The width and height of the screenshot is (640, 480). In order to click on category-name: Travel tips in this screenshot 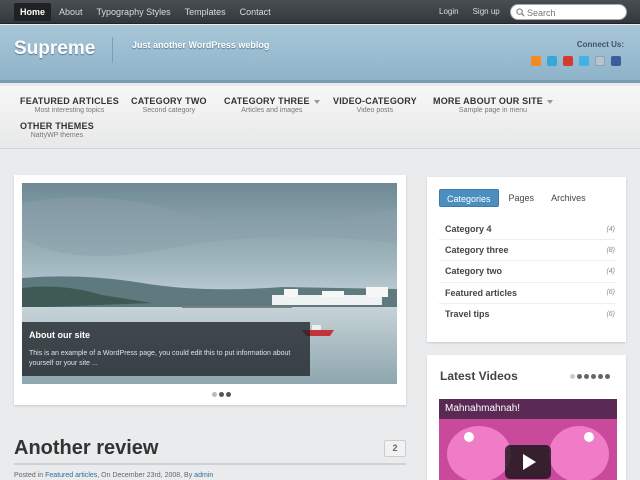, I will do `click(467, 314)`.